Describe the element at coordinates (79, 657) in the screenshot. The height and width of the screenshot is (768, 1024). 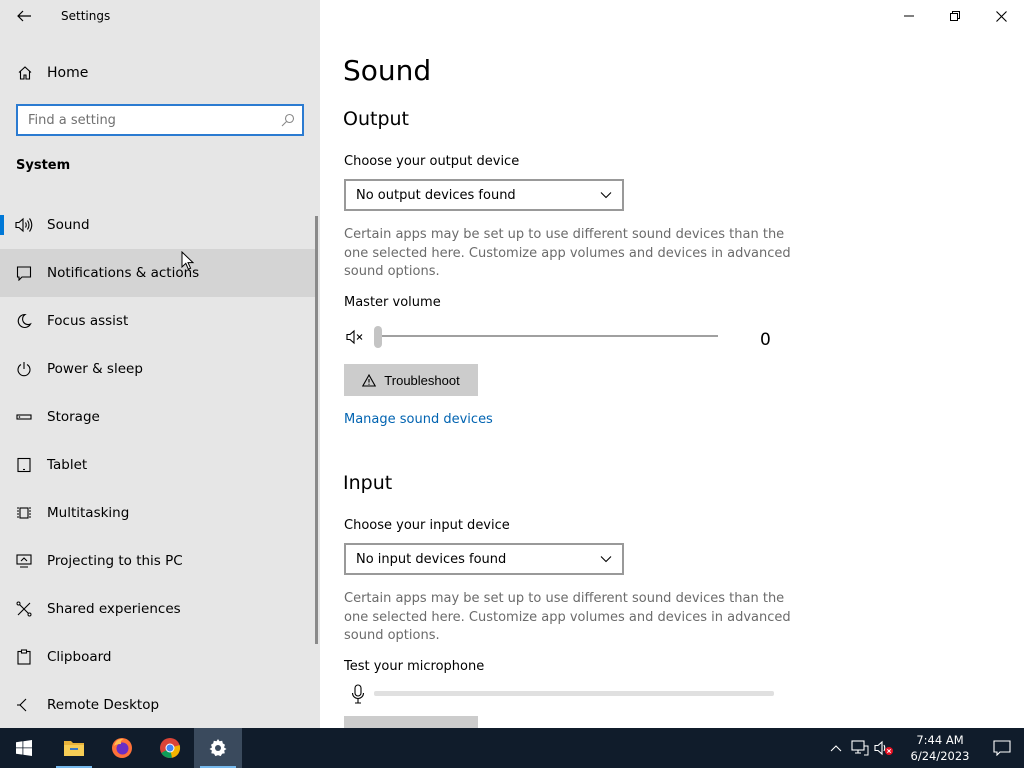
I see `sidebar-item-label: Clipboard` at that location.